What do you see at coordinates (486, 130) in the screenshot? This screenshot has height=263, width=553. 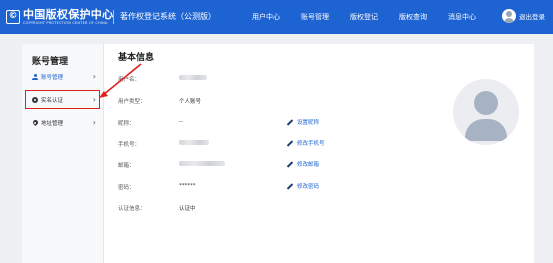 I see `avatar-body-shape` at bounding box center [486, 130].